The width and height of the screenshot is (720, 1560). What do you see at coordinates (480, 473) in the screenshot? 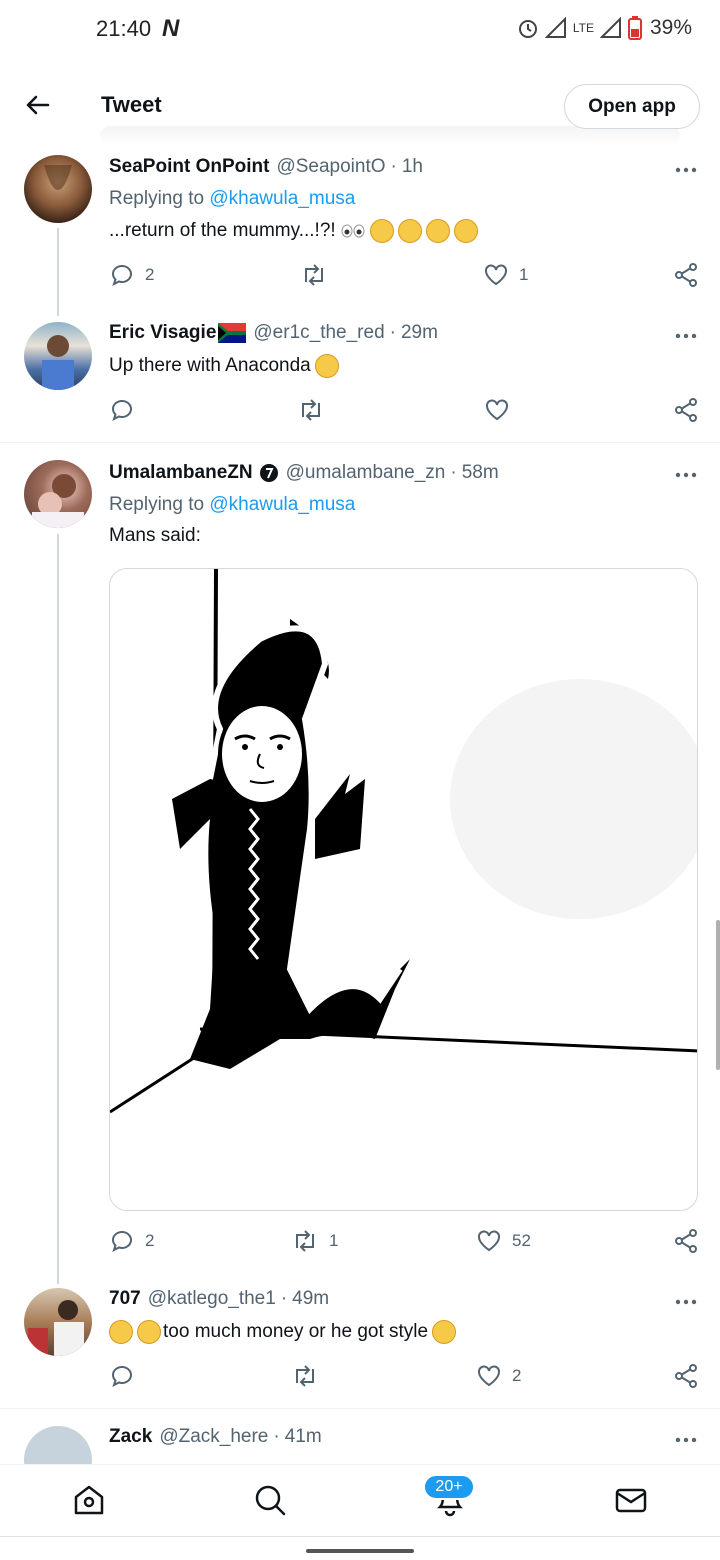
I see `tweet-time: 58m` at bounding box center [480, 473].